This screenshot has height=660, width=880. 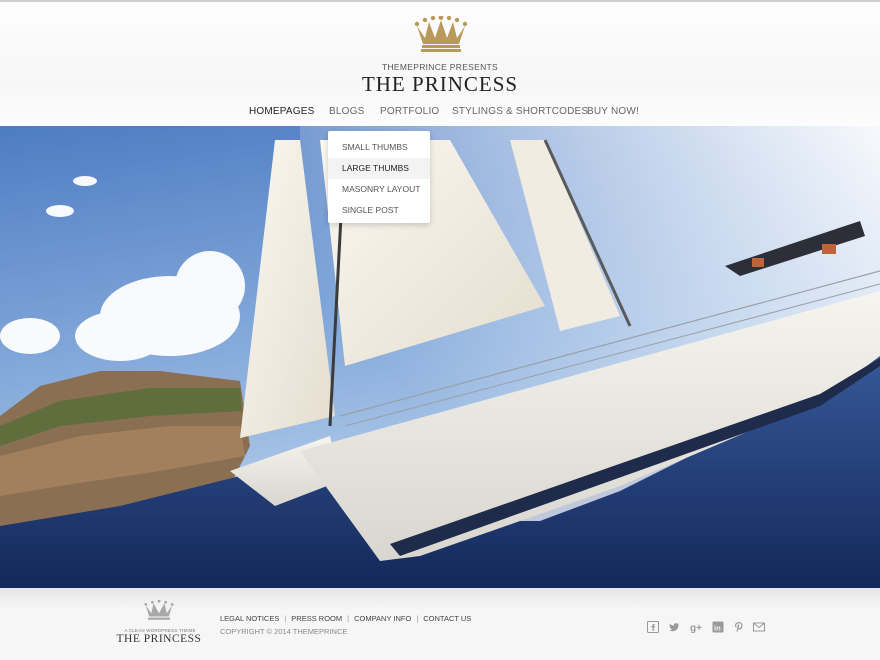 What do you see at coordinates (440, 67) in the screenshot?
I see `presents-text: THEMEPRINCE PRESENTS` at bounding box center [440, 67].